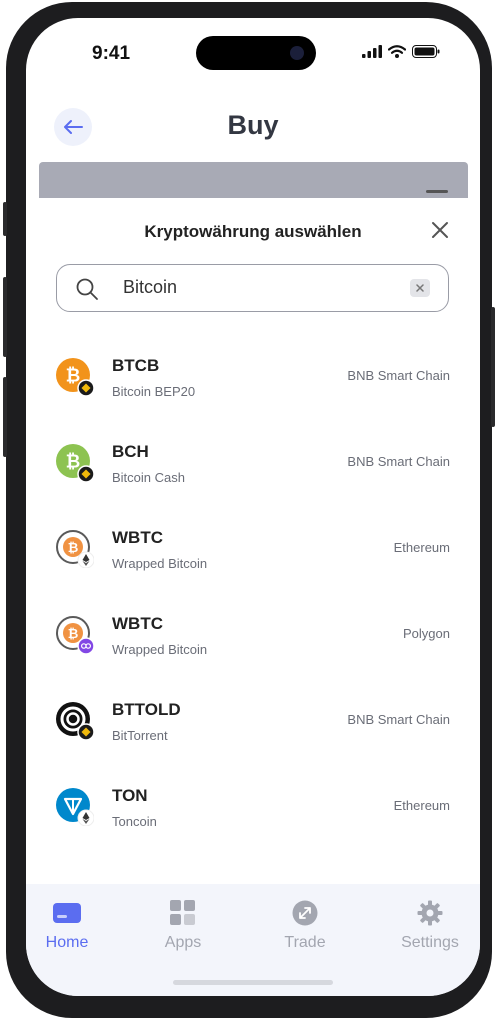 The width and height of the screenshot is (498, 1024). I want to click on token-row: ₿ BCH Bitcoin Cash BNB Smart Chain, so click(253, 477).